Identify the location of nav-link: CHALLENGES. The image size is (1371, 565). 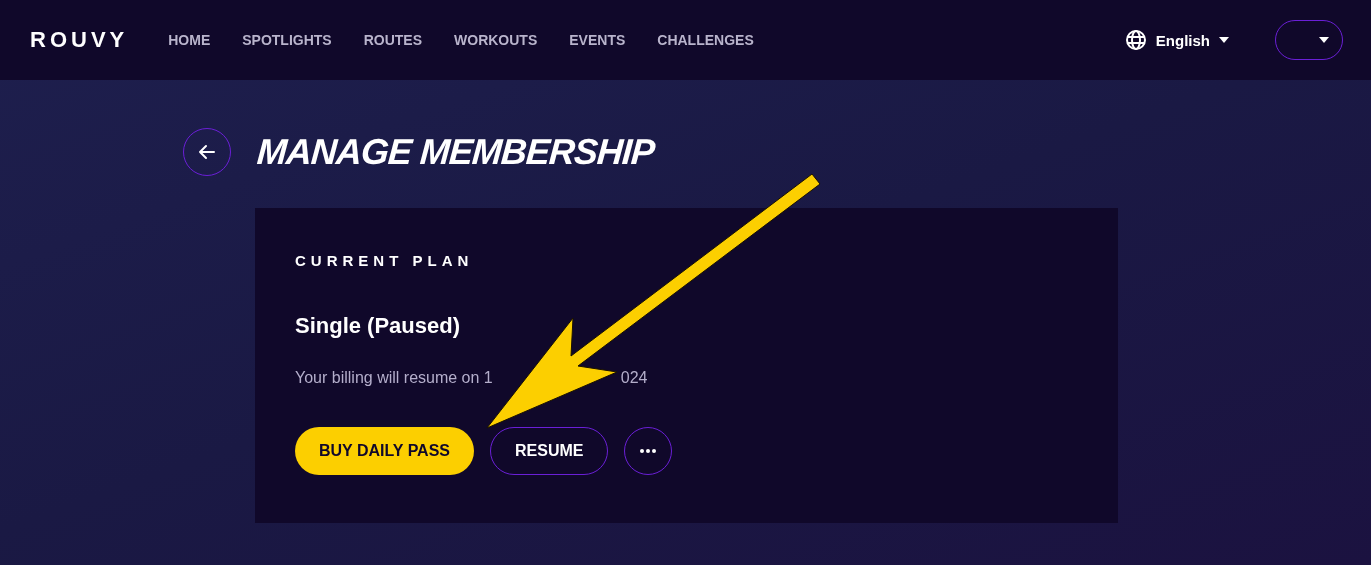
(705, 40).